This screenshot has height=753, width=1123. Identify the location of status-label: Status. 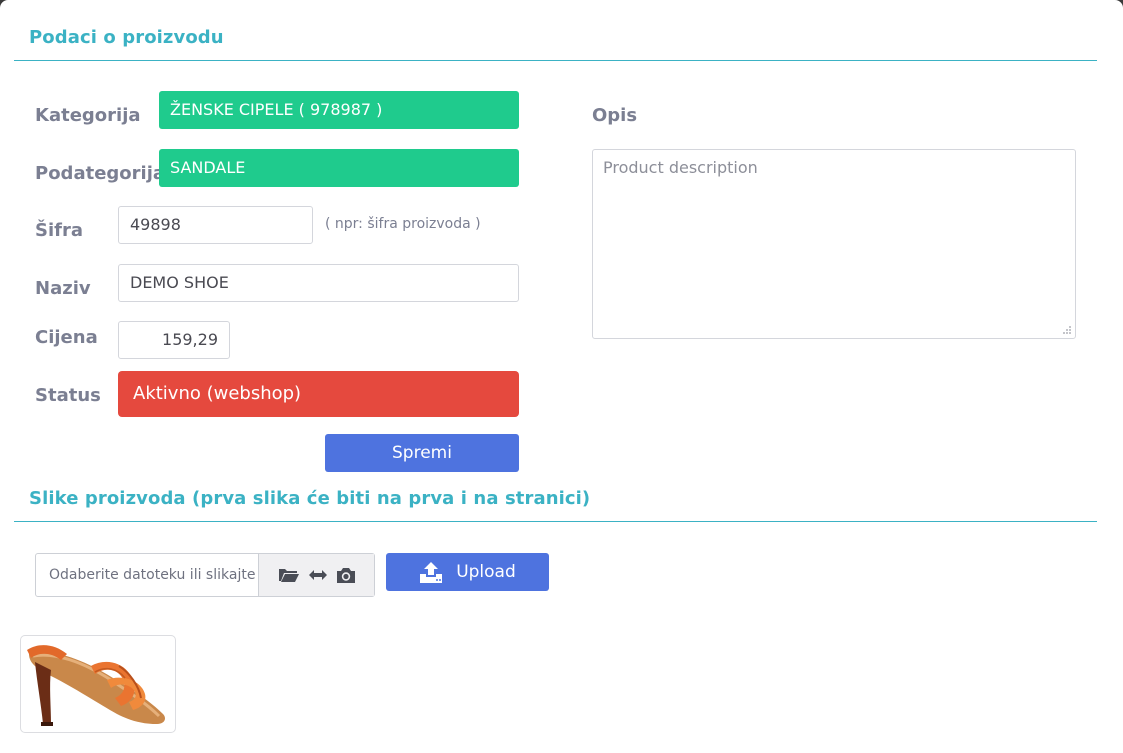
(68, 395).